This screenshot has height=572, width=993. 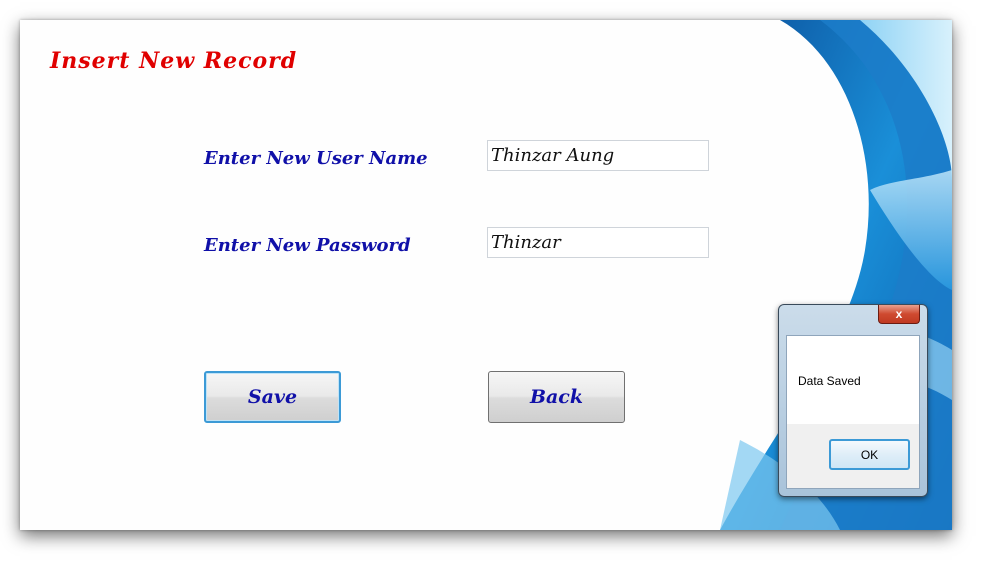 I want to click on close-button: x, so click(x=899, y=314).